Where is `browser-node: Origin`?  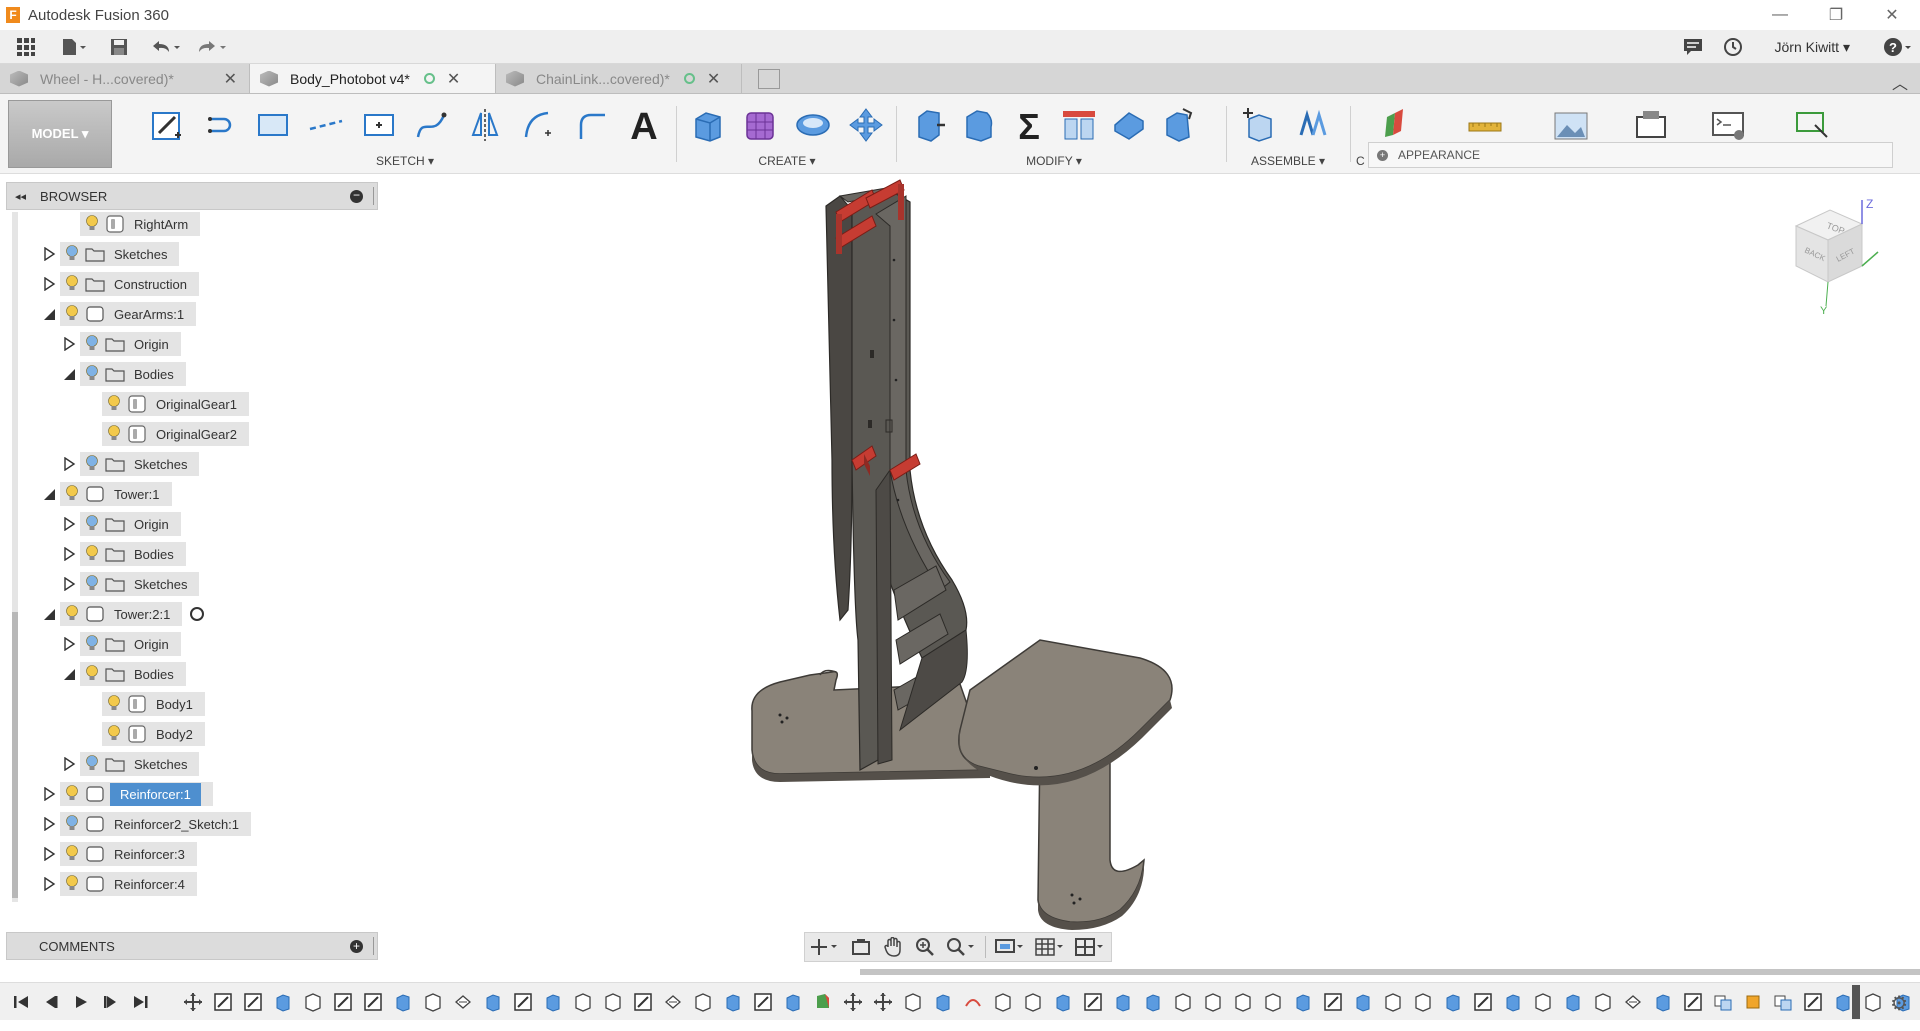 browser-node: Origin is located at coordinates (119, 644).